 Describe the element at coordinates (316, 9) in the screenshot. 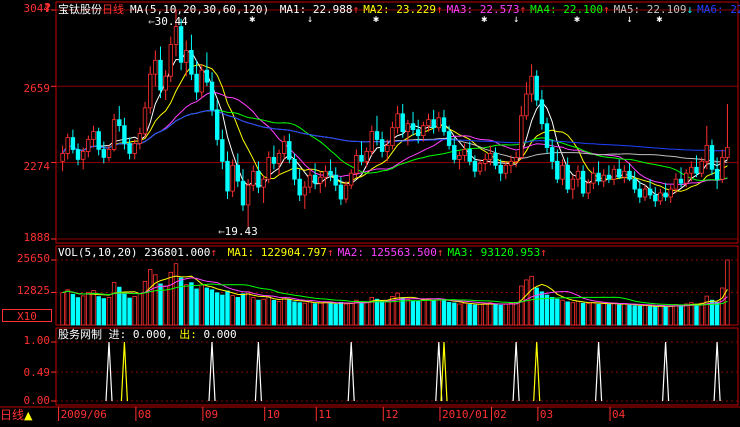

I see `ma-legend-item: MA1: 22.988` at that location.